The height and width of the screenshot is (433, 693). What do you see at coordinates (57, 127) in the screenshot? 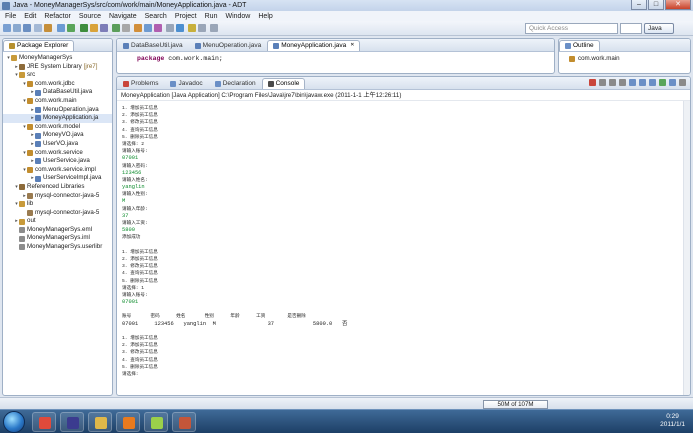
I see `tree-item: ▾ com.work.model` at bounding box center [57, 127].